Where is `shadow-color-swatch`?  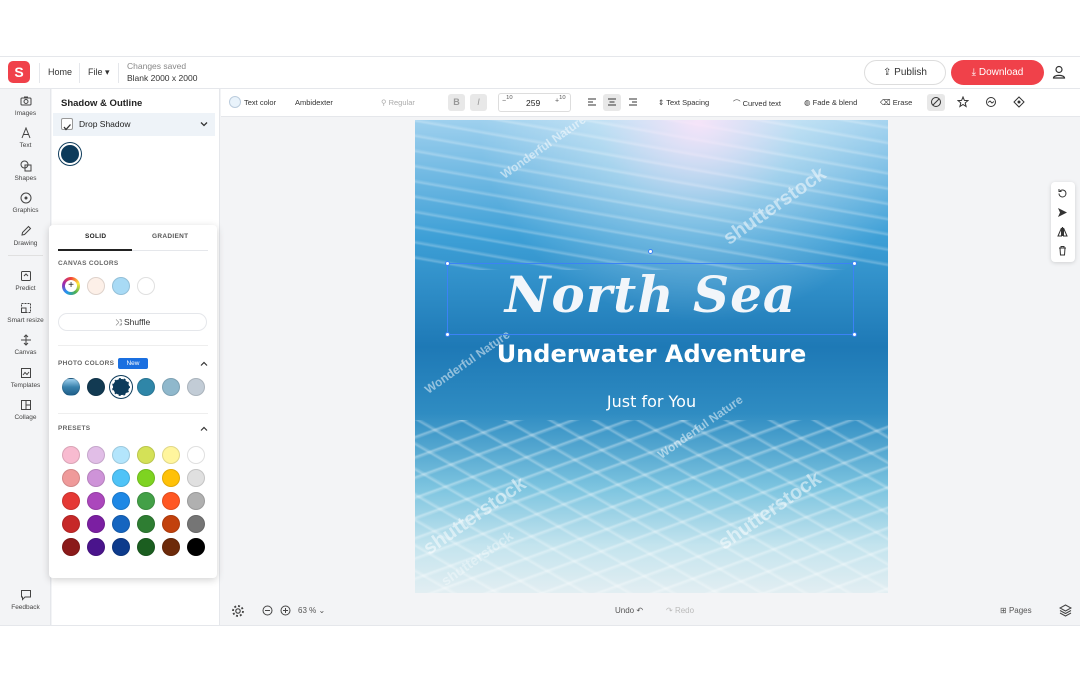 shadow-color-swatch is located at coordinates (70, 154).